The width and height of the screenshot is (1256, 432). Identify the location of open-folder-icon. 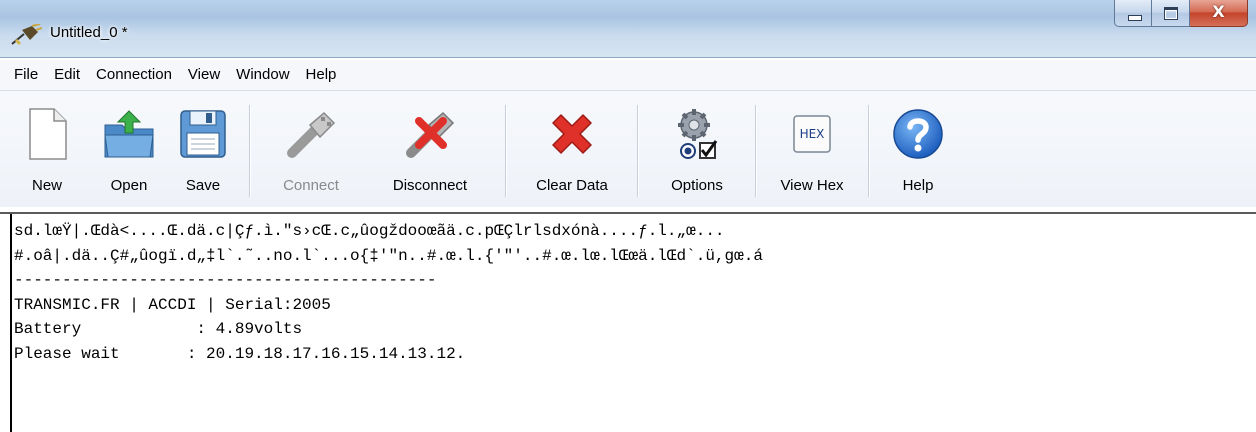
(129, 134).